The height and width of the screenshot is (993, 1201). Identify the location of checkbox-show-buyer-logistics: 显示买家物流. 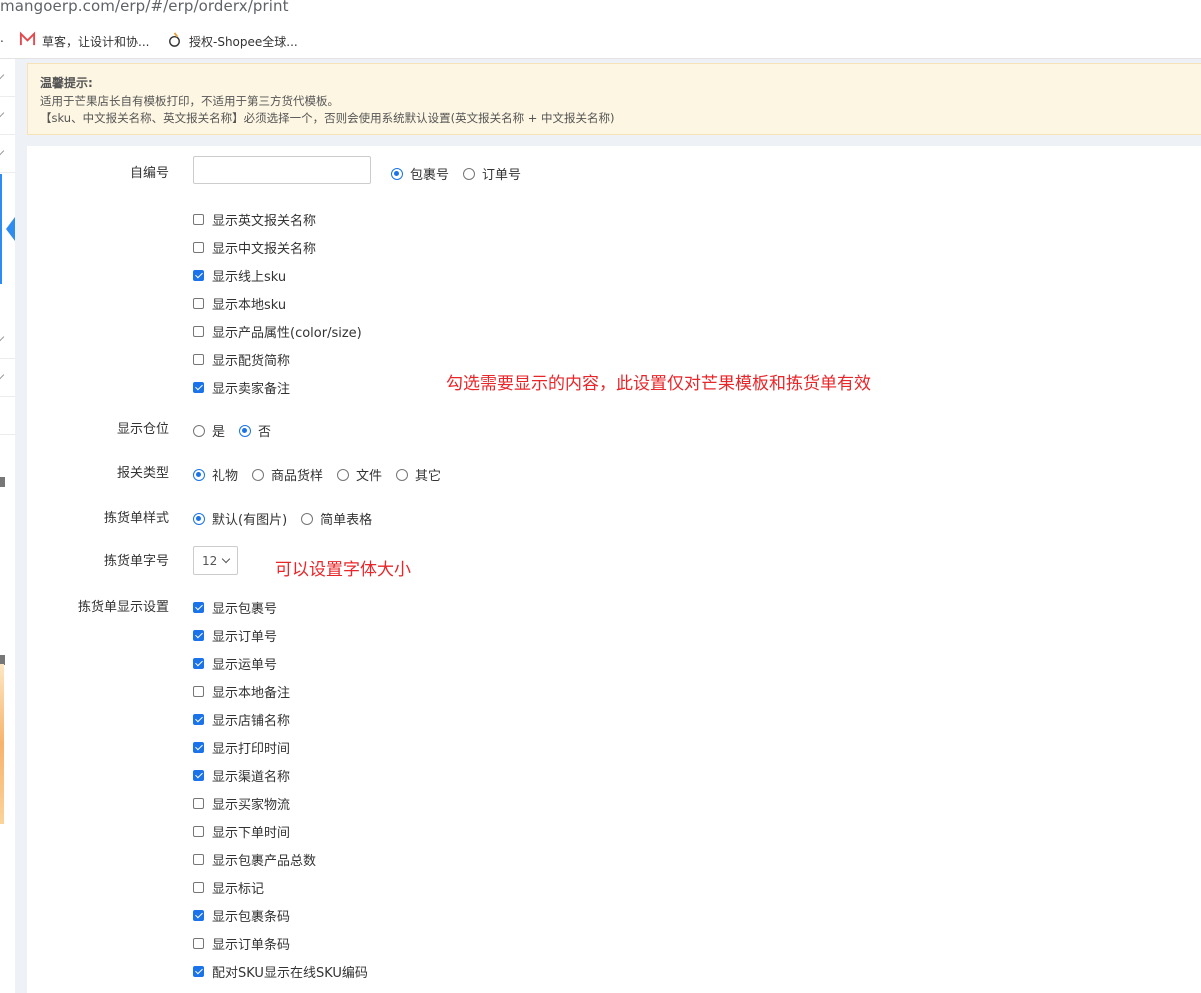
(241, 803).